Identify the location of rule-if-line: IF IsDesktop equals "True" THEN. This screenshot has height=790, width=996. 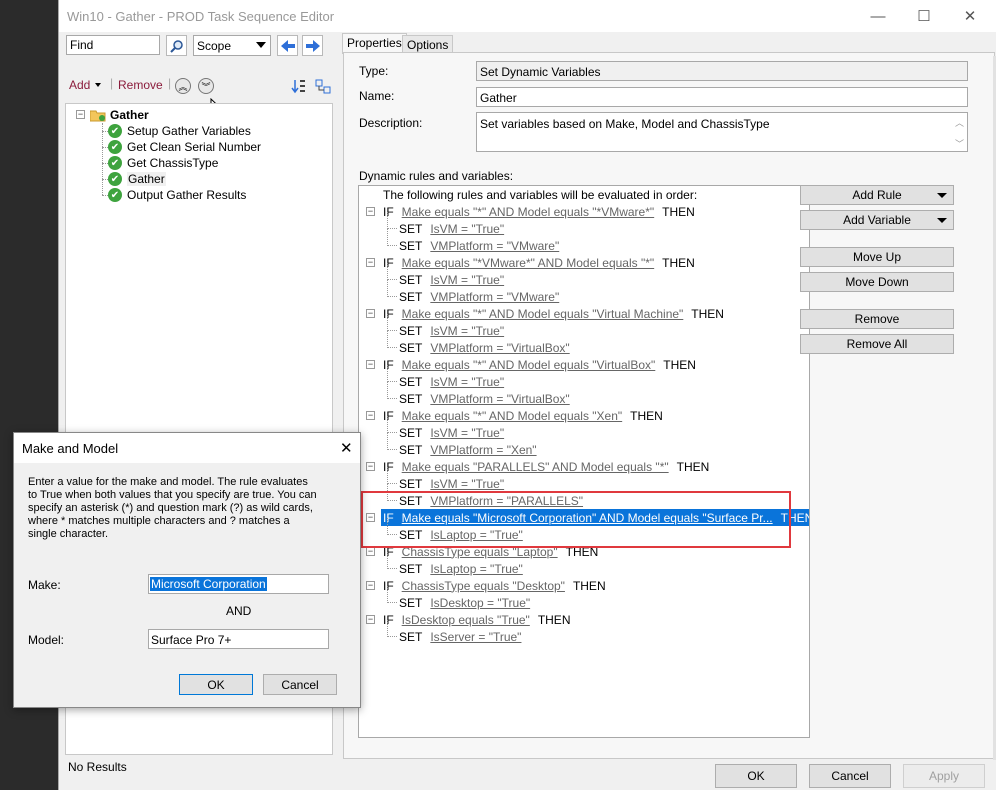
(477, 619).